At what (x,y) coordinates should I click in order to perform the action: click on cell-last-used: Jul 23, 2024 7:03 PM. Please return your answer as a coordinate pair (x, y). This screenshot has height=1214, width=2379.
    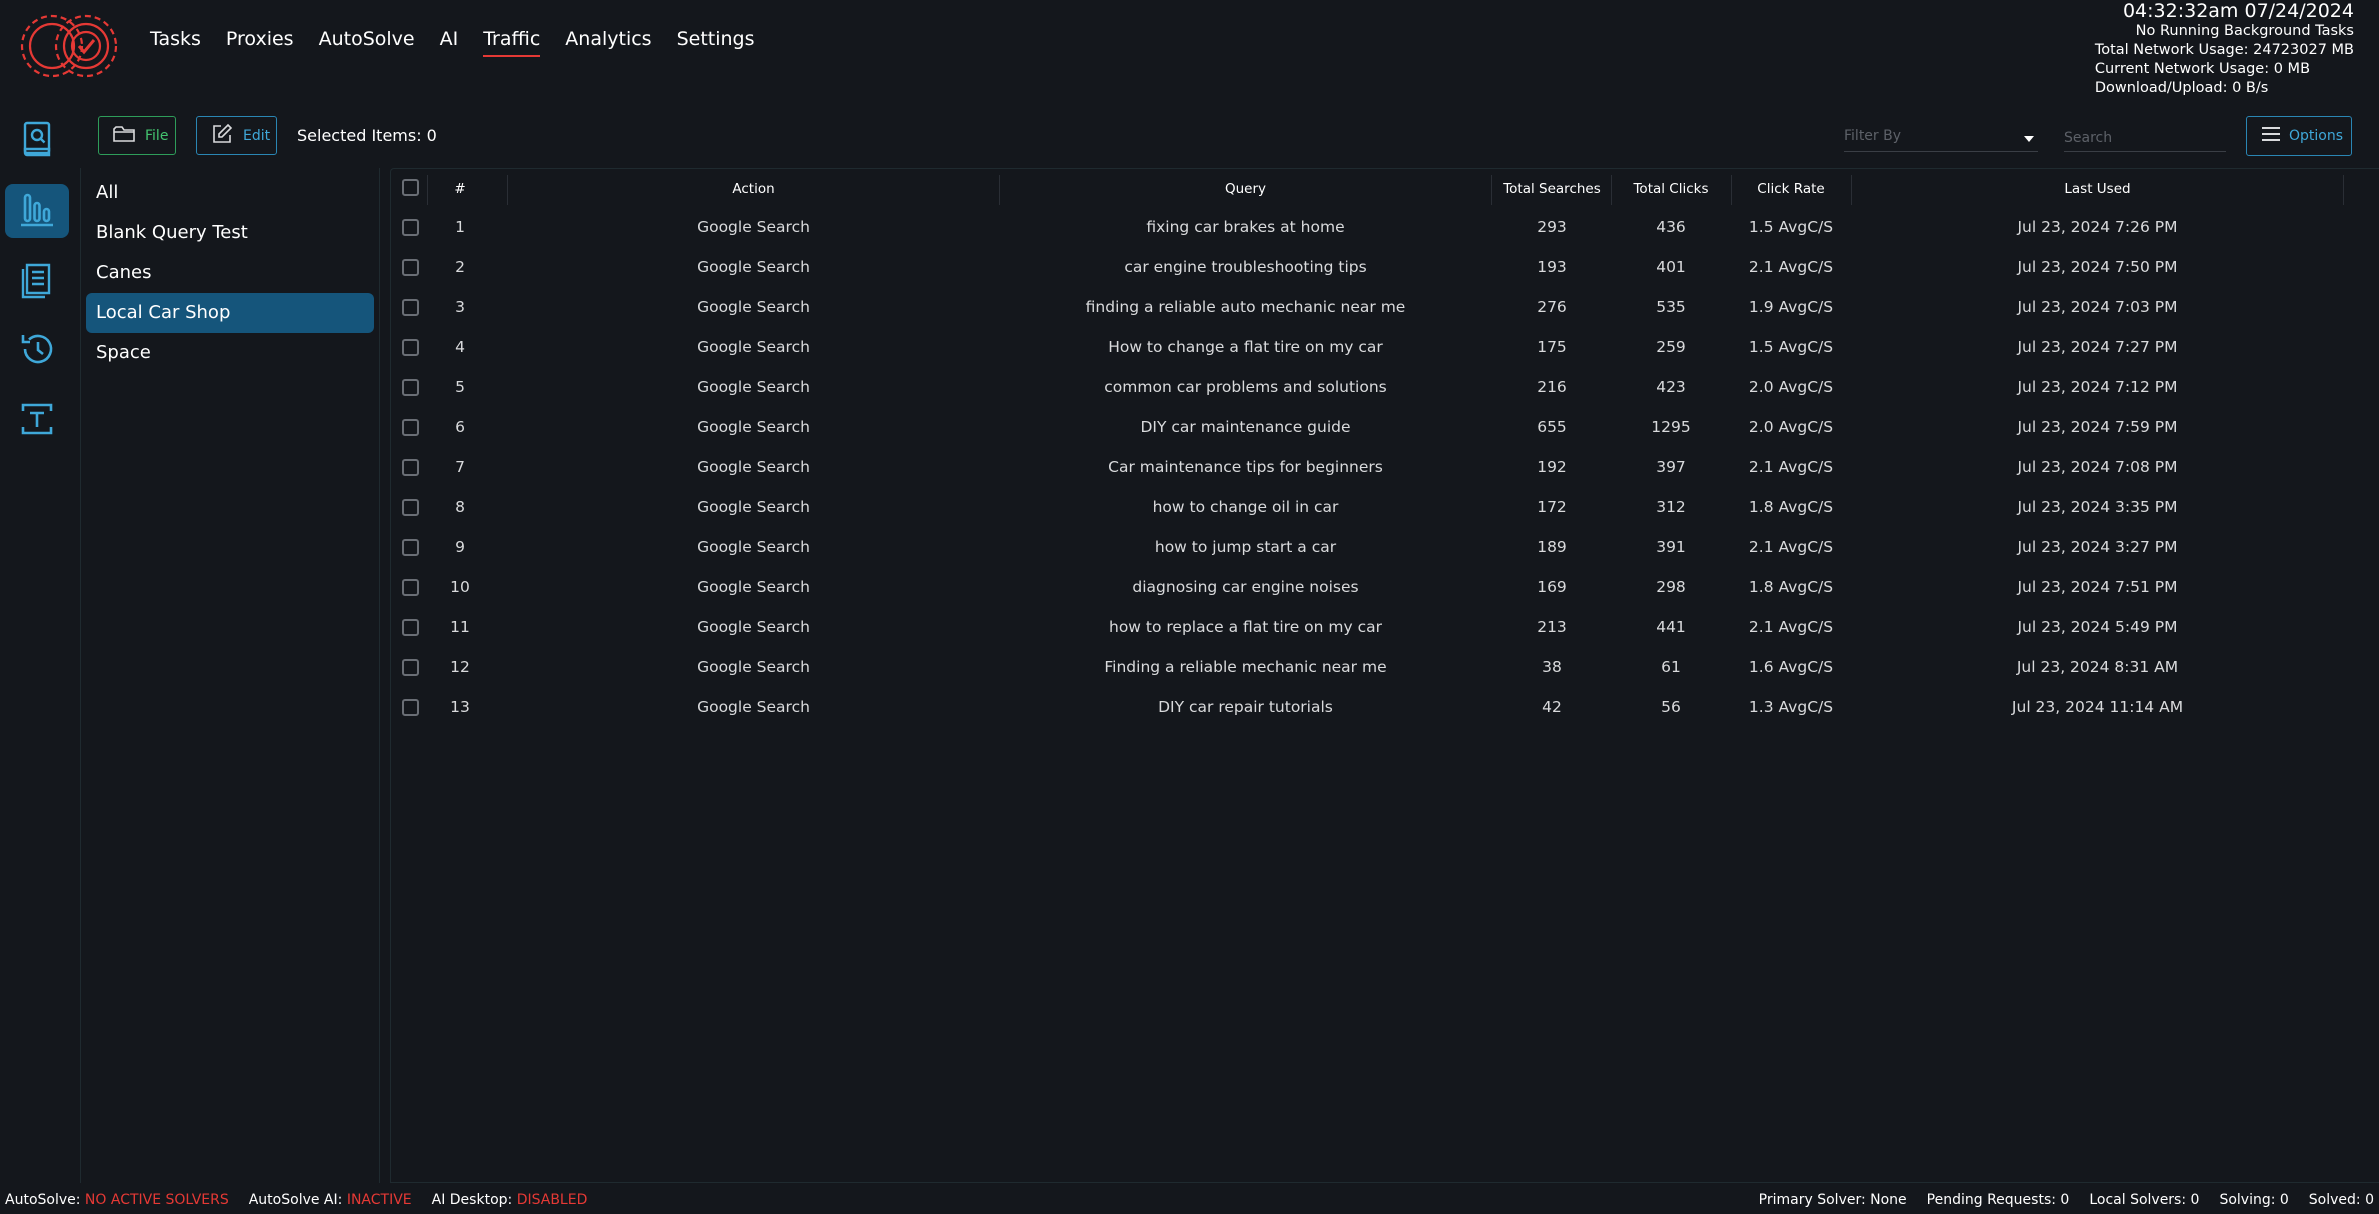
    Looking at the image, I should click on (2097, 307).